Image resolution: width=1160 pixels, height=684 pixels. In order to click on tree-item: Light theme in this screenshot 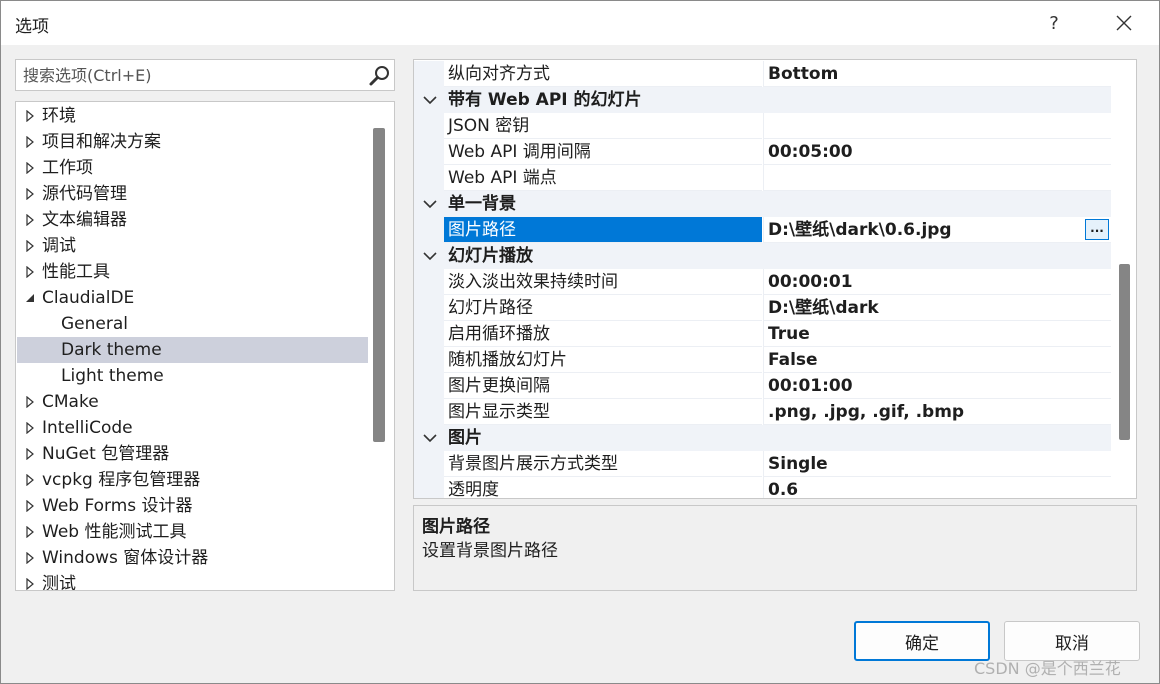, I will do `click(192, 376)`.